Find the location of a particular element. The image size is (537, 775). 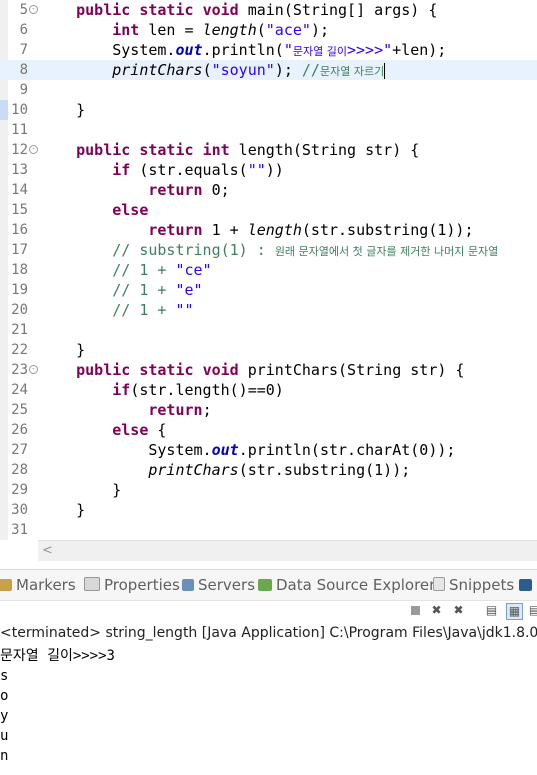

code-text: return 0; is located at coordinates (134, 190).